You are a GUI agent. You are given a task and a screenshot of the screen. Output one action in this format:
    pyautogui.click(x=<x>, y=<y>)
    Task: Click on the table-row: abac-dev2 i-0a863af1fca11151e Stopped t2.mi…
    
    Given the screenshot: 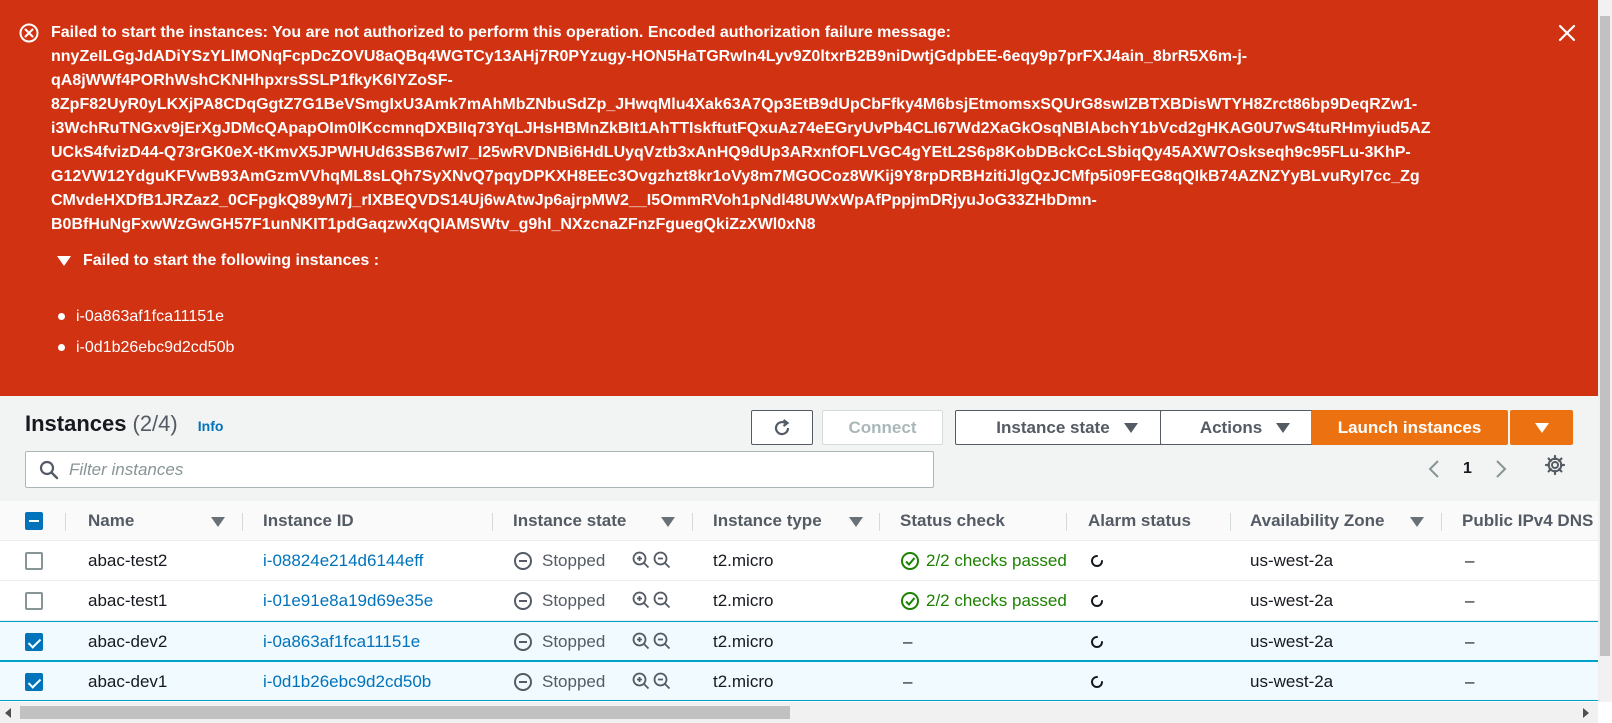 What is the action you would take?
    pyautogui.click(x=799, y=641)
    